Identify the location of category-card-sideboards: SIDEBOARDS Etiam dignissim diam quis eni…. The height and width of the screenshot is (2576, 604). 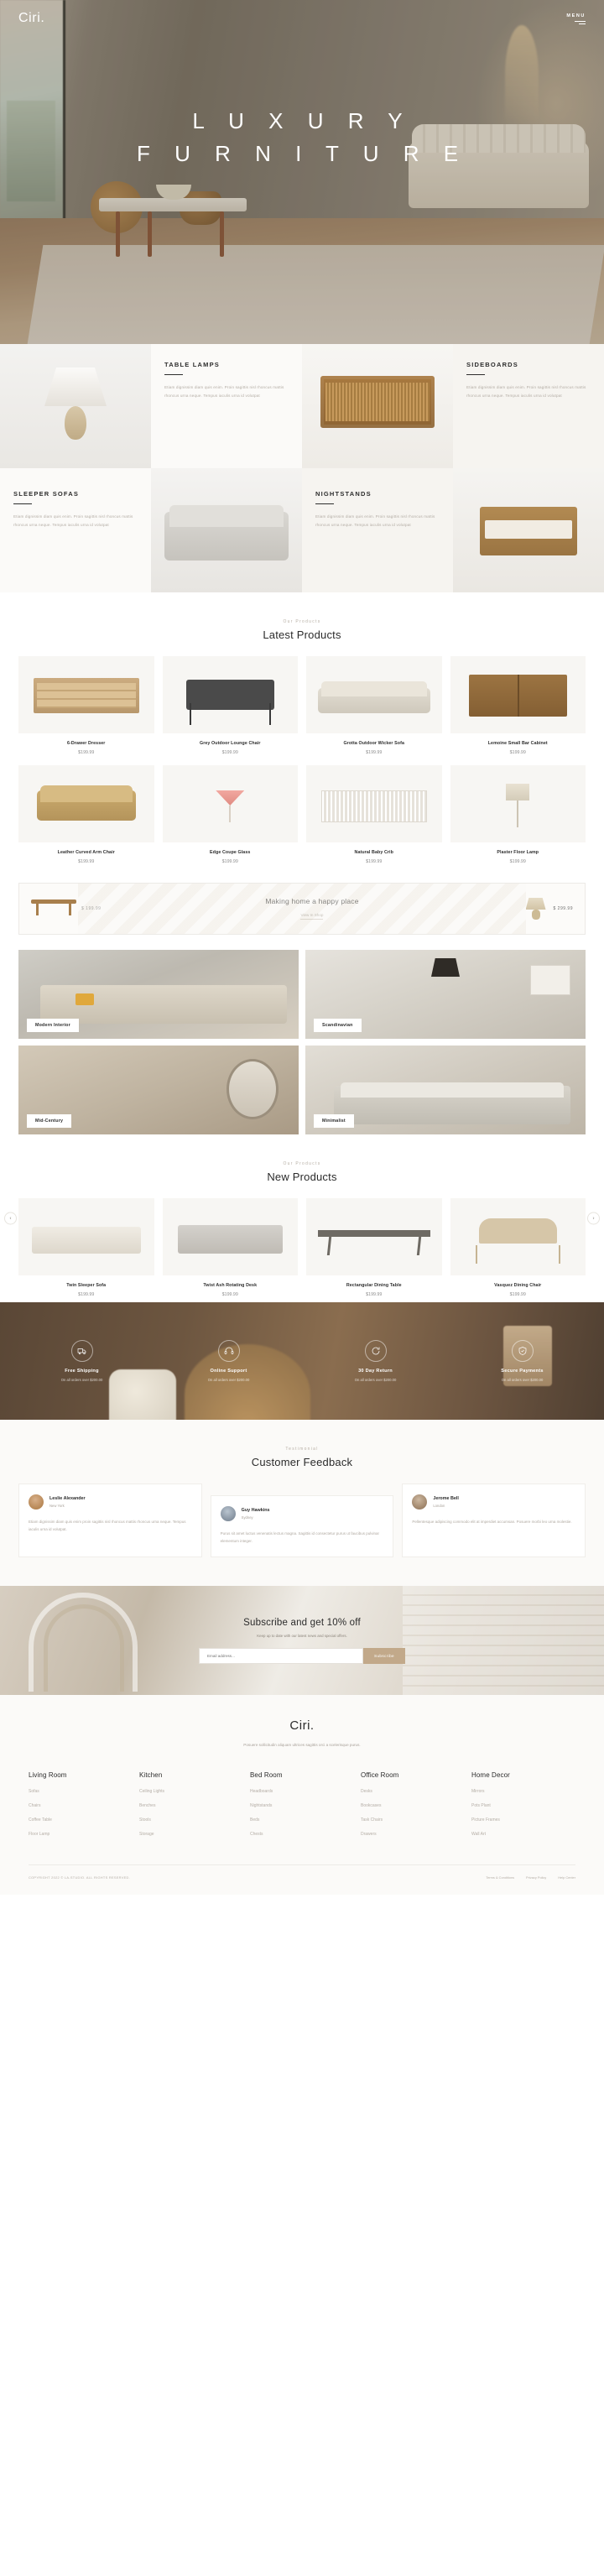
(528, 406).